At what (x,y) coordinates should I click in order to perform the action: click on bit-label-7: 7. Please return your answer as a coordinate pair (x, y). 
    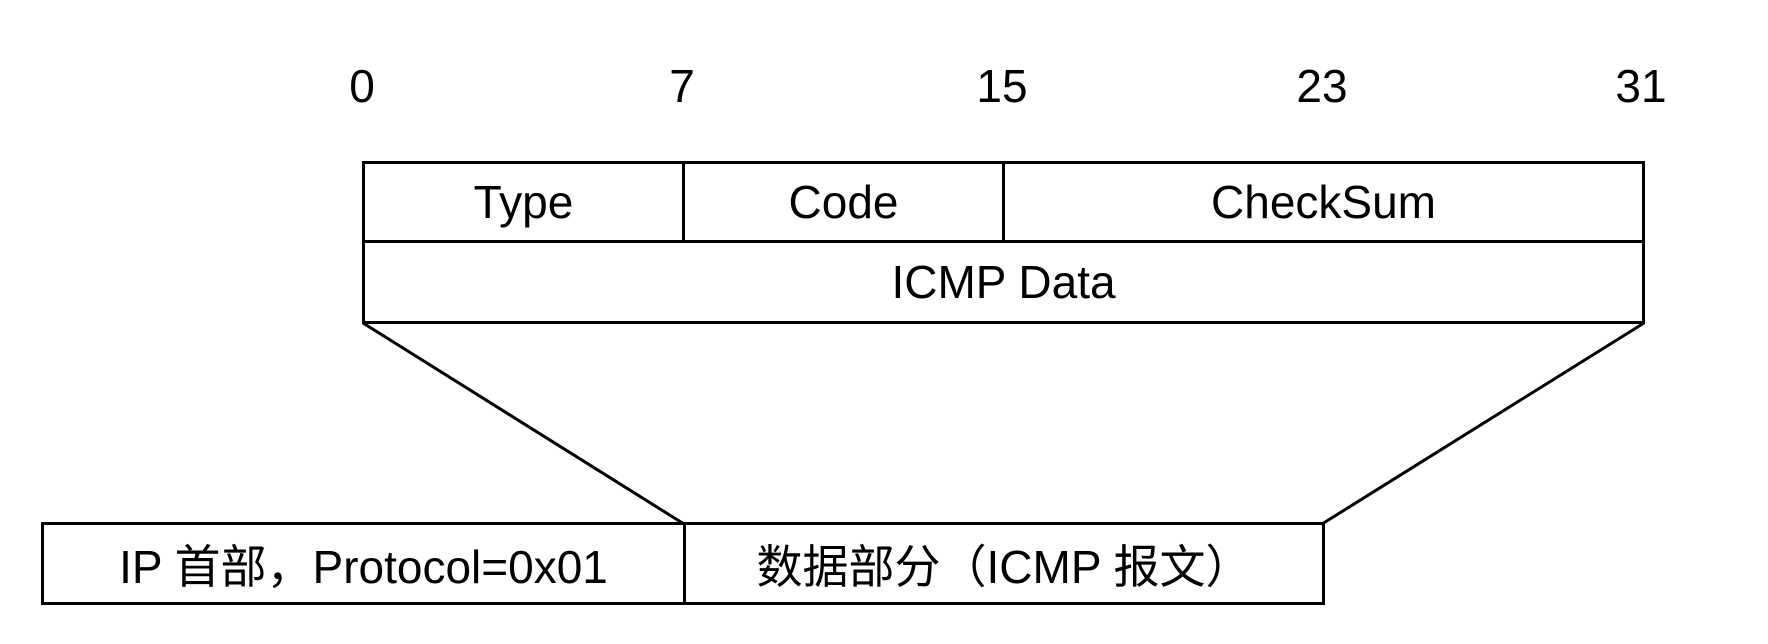
    Looking at the image, I should click on (682, 86).